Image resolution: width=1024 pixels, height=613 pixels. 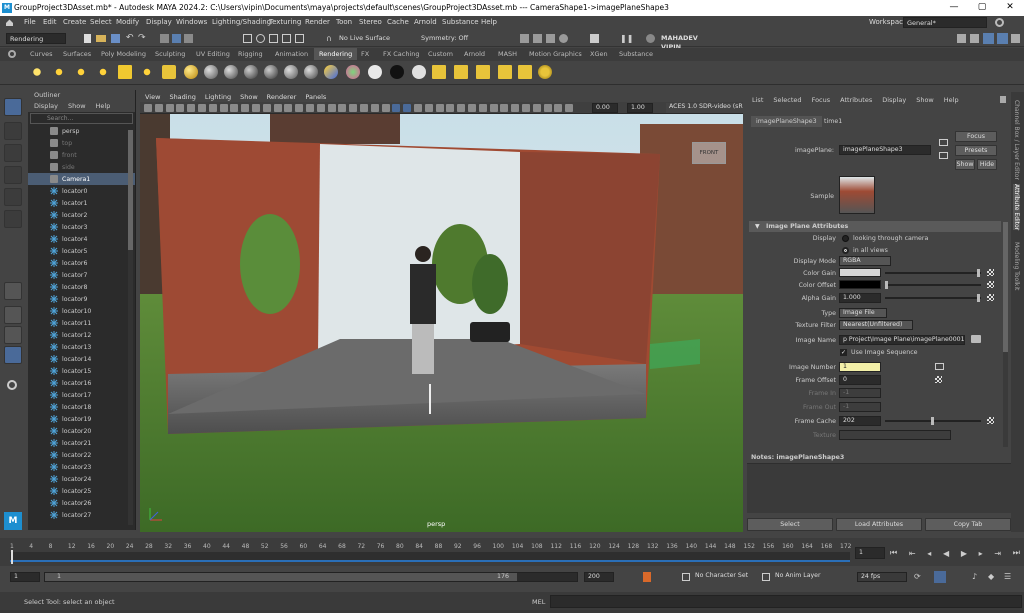 I want to click on maya-home-badge: M, so click(x=13, y=521).